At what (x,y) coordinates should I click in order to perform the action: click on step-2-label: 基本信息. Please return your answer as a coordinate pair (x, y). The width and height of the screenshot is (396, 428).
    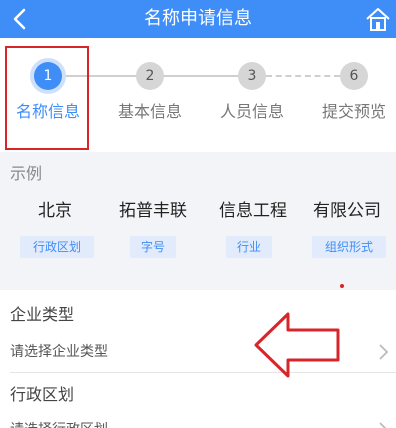
    Looking at the image, I should click on (150, 112).